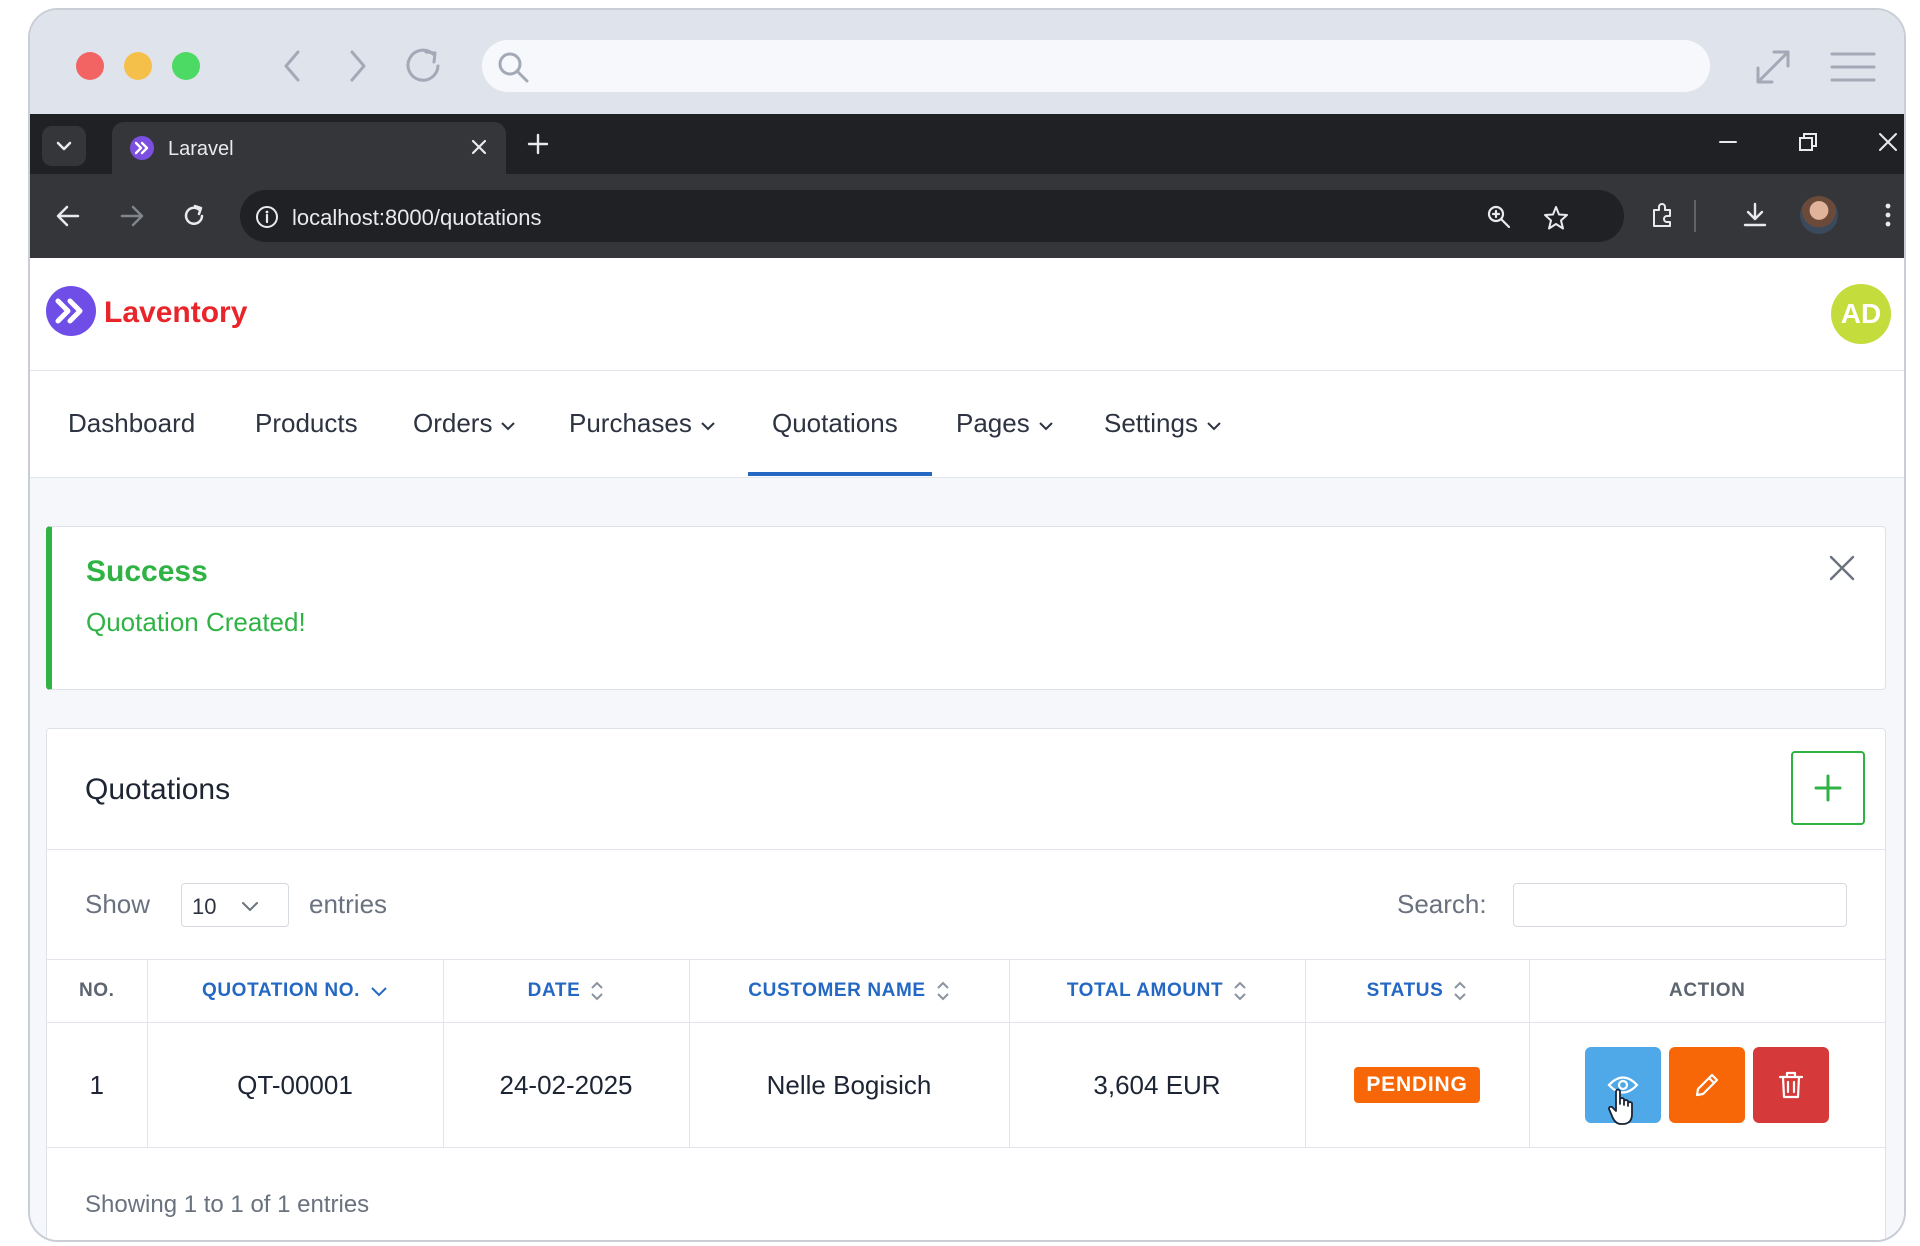 The width and height of the screenshot is (1920, 1246). Describe the element at coordinates (554, 990) in the screenshot. I see `column-header-label: DATE` at that location.